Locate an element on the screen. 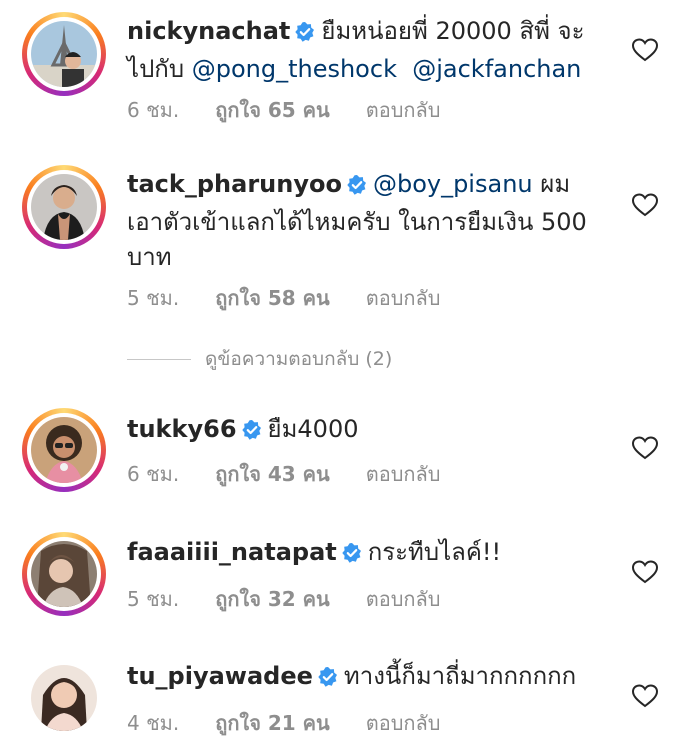 This screenshot has width=700, height=745. comment-meta: 6 ชม. ถูกใจ 65 คน ตอบกลับ is located at coordinates (301, 110).